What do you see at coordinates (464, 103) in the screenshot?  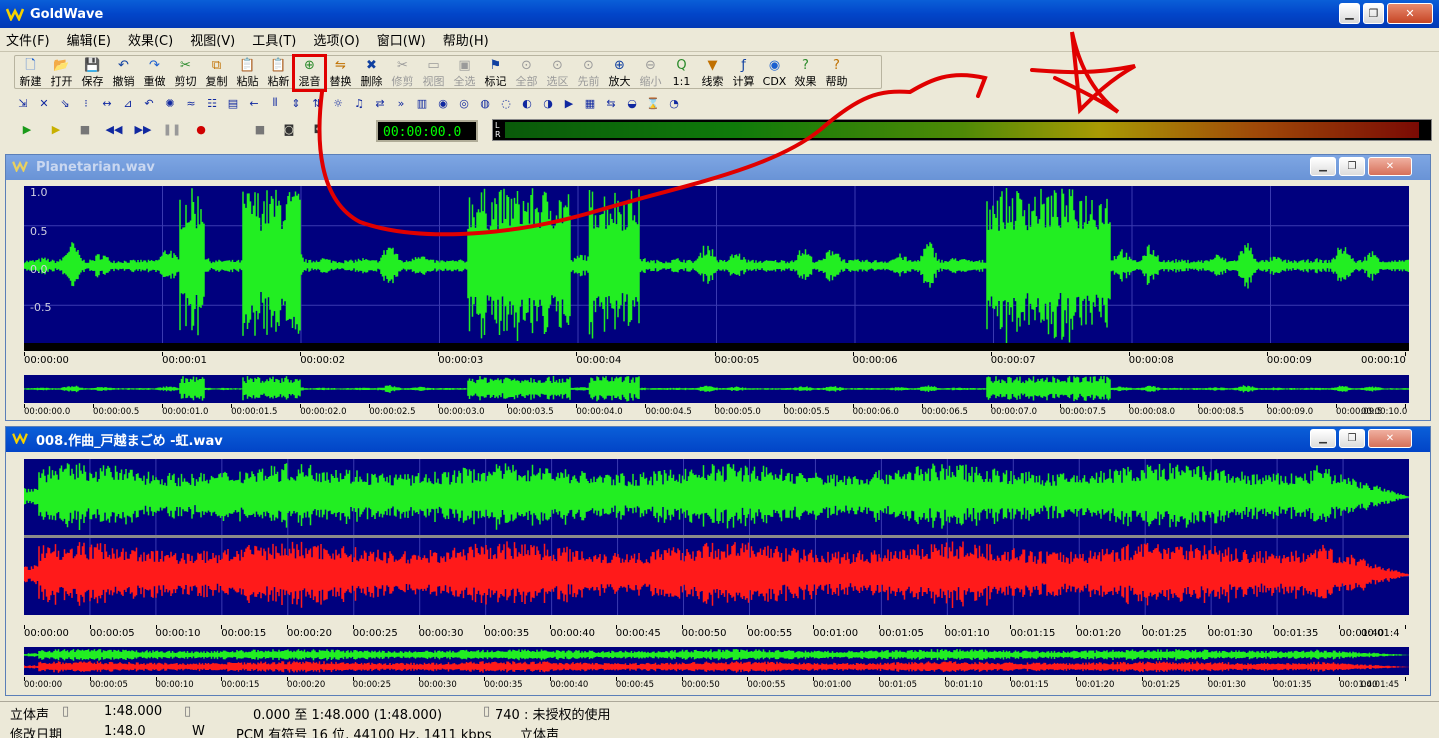 I see `volume-icon: ◎` at bounding box center [464, 103].